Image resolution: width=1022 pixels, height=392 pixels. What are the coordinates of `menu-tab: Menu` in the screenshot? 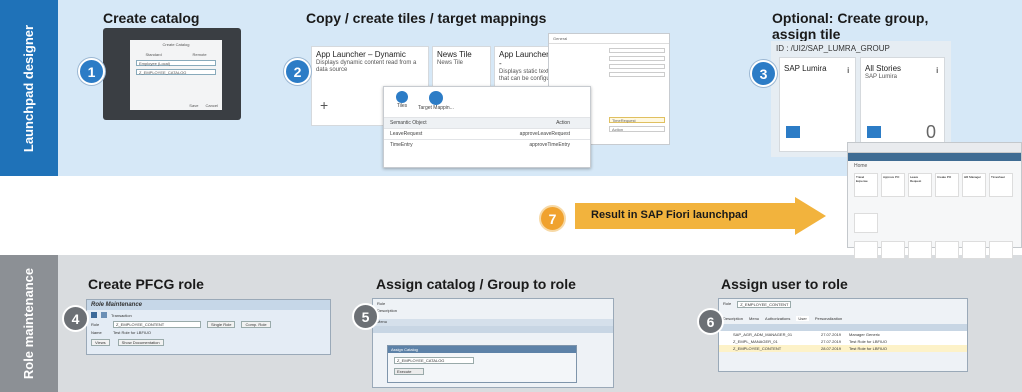 It's located at (493, 322).